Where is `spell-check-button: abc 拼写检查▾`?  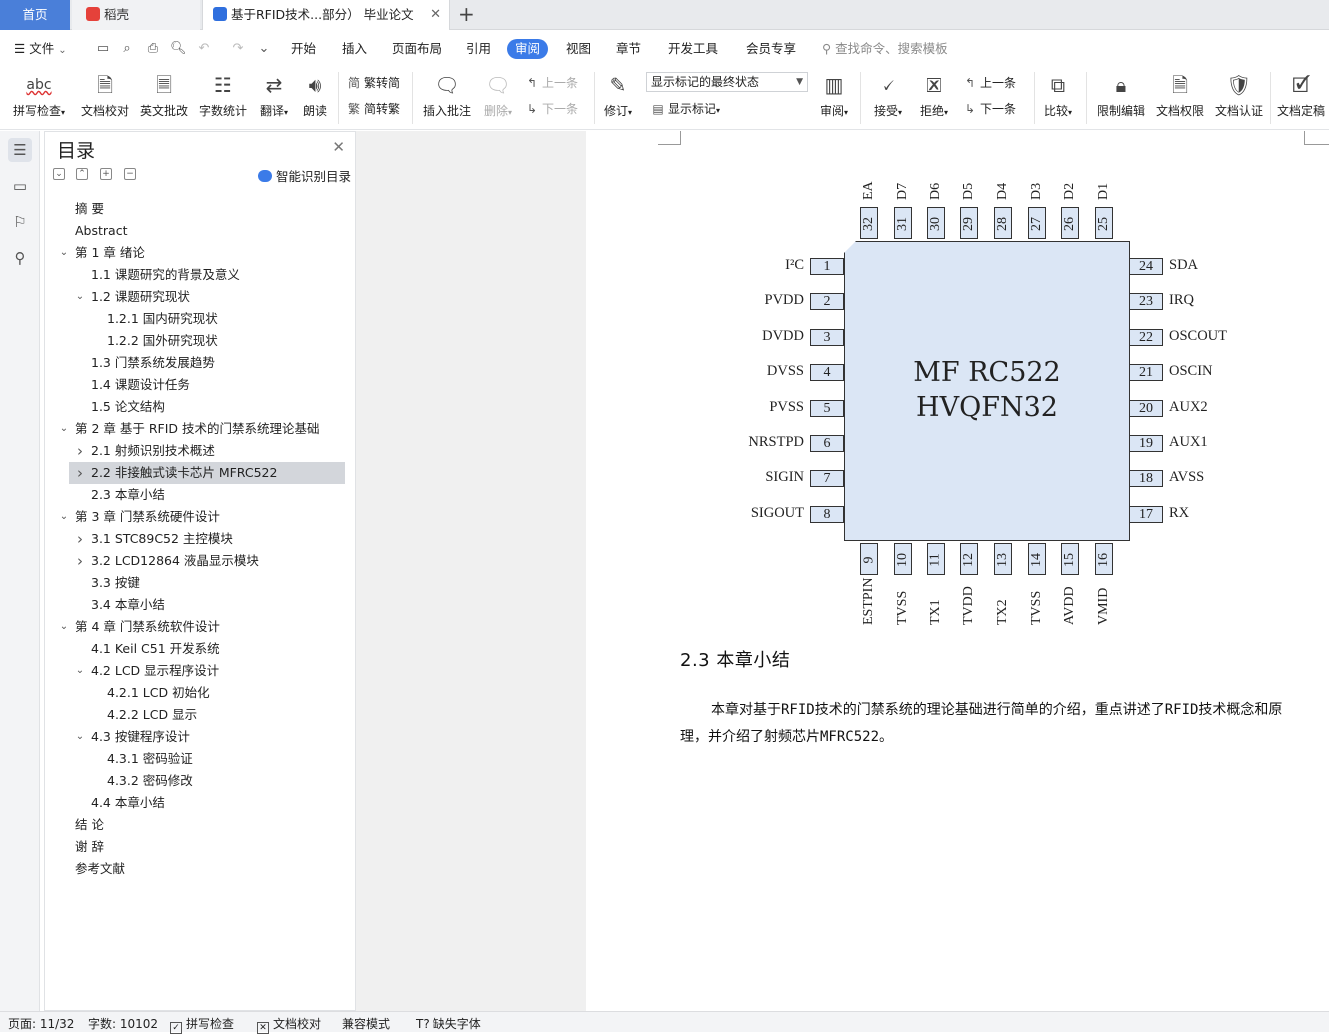 spell-check-button: abc 拼写检查▾ is located at coordinates (39, 97).